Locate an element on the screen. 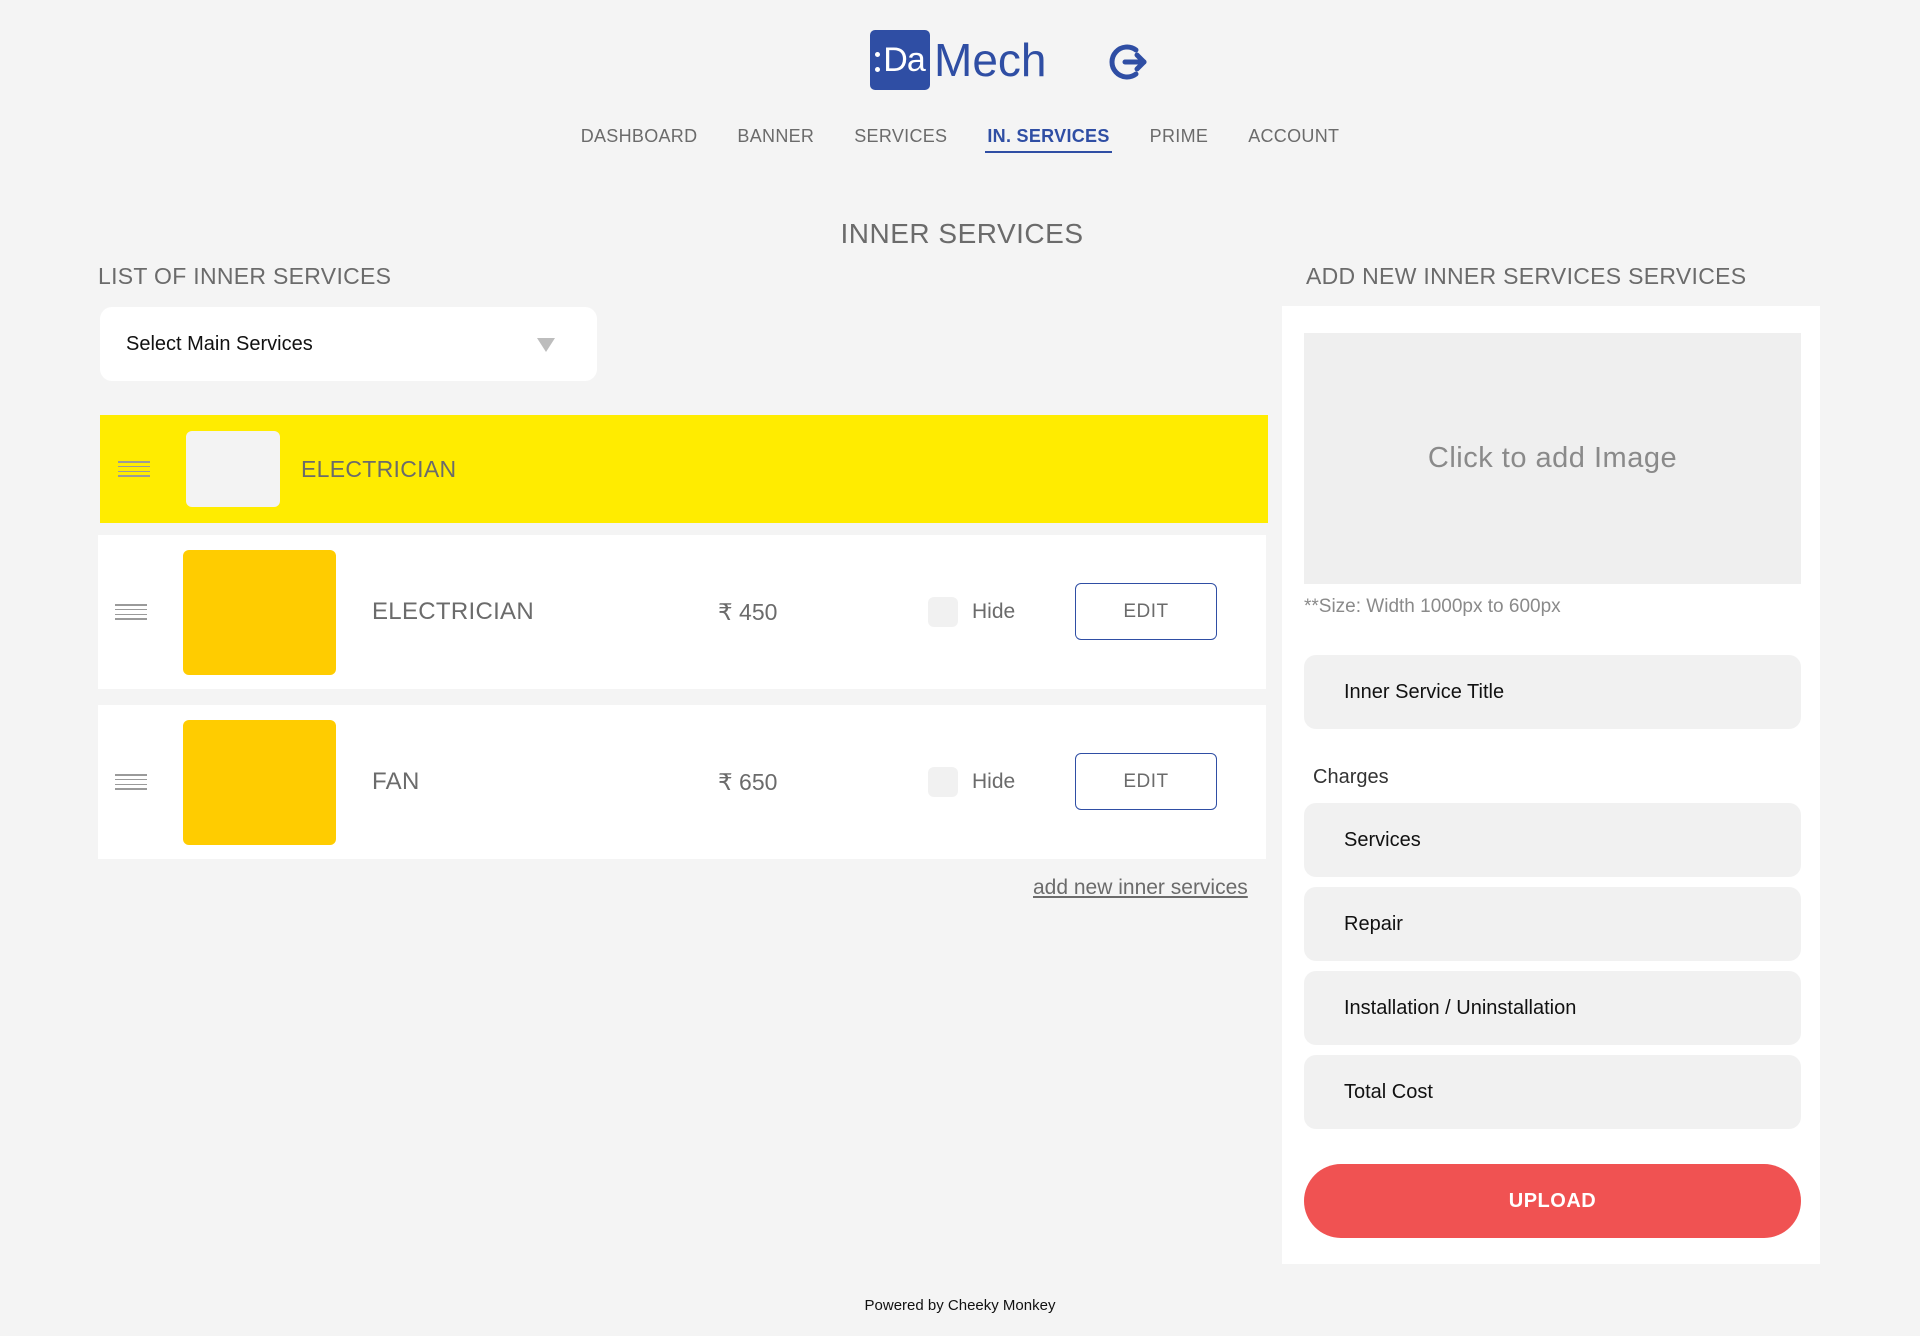 The width and height of the screenshot is (1920, 1336). total-cost-input: Total Cost is located at coordinates (1552, 1092).